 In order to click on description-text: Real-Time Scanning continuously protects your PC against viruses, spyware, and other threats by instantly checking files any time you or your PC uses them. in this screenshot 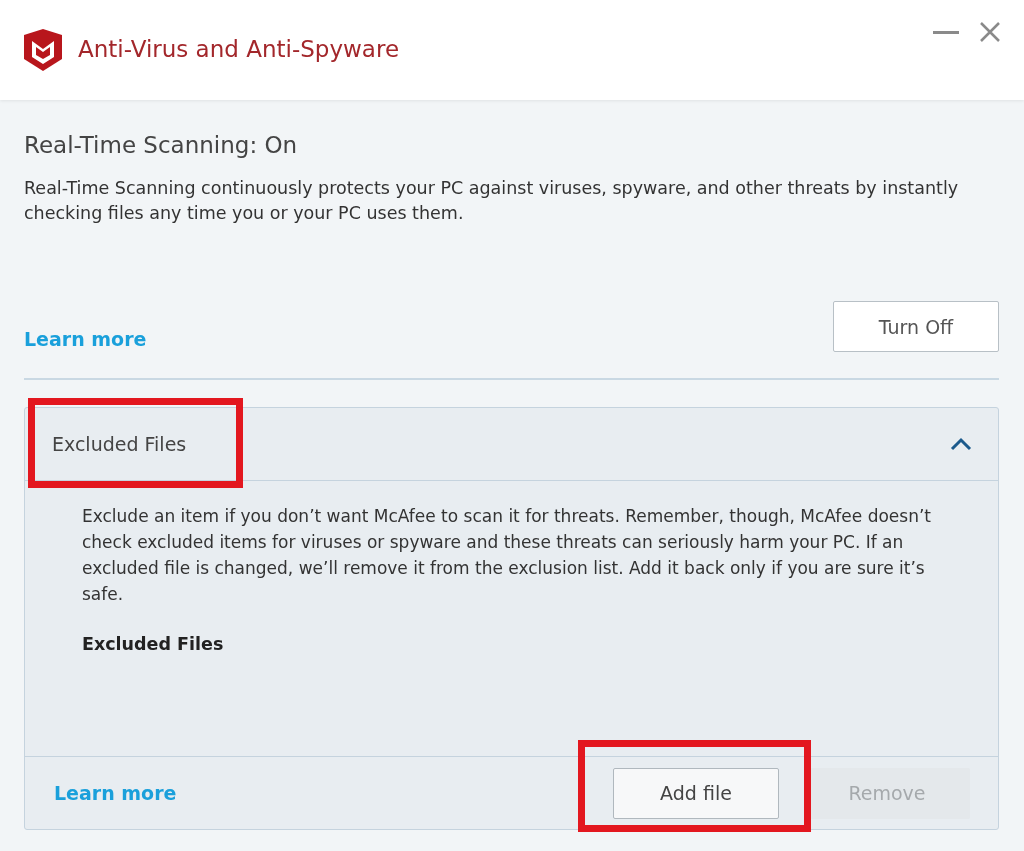, I will do `click(492, 201)`.